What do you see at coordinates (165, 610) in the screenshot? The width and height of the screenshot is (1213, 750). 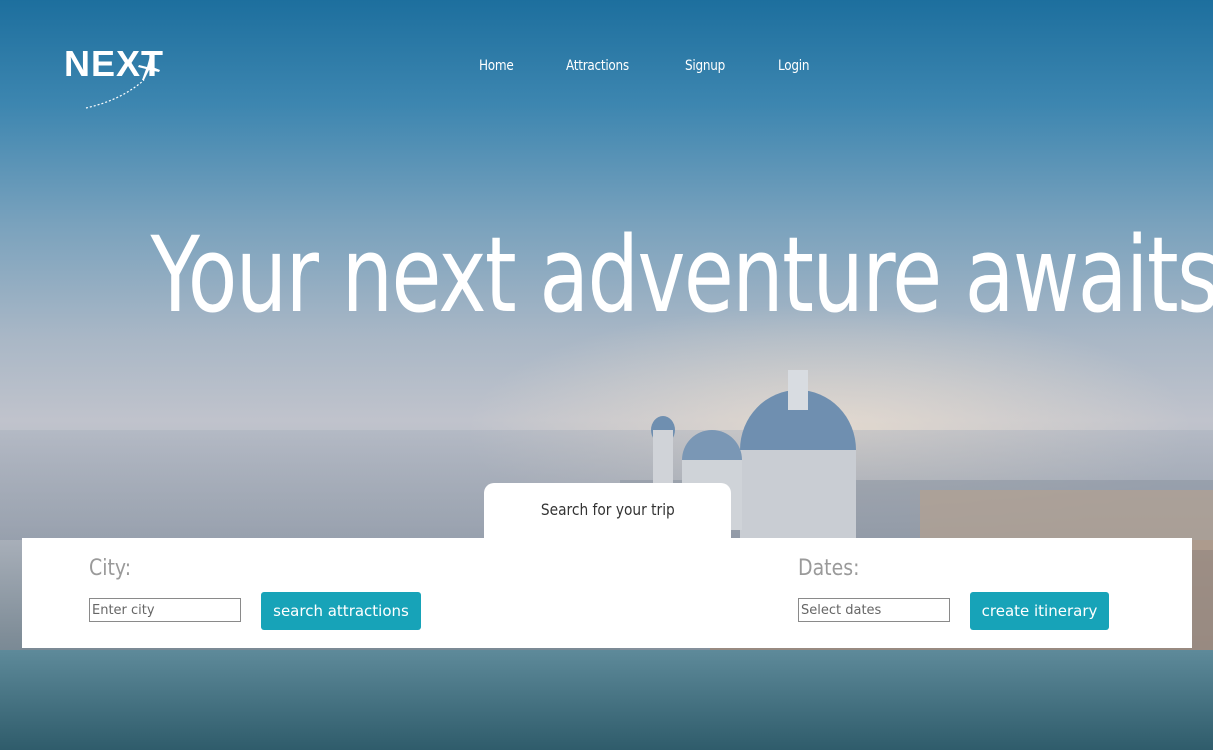 I see `city-input` at bounding box center [165, 610].